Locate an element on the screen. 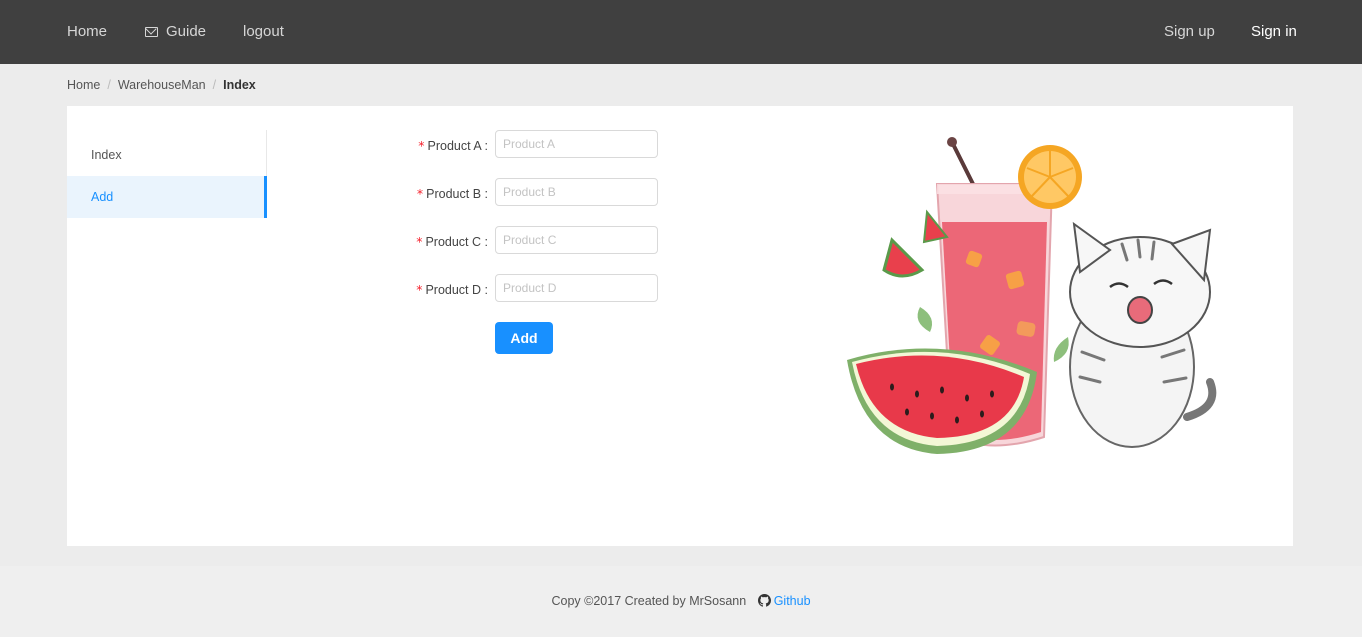  mail-icon is located at coordinates (151, 32).